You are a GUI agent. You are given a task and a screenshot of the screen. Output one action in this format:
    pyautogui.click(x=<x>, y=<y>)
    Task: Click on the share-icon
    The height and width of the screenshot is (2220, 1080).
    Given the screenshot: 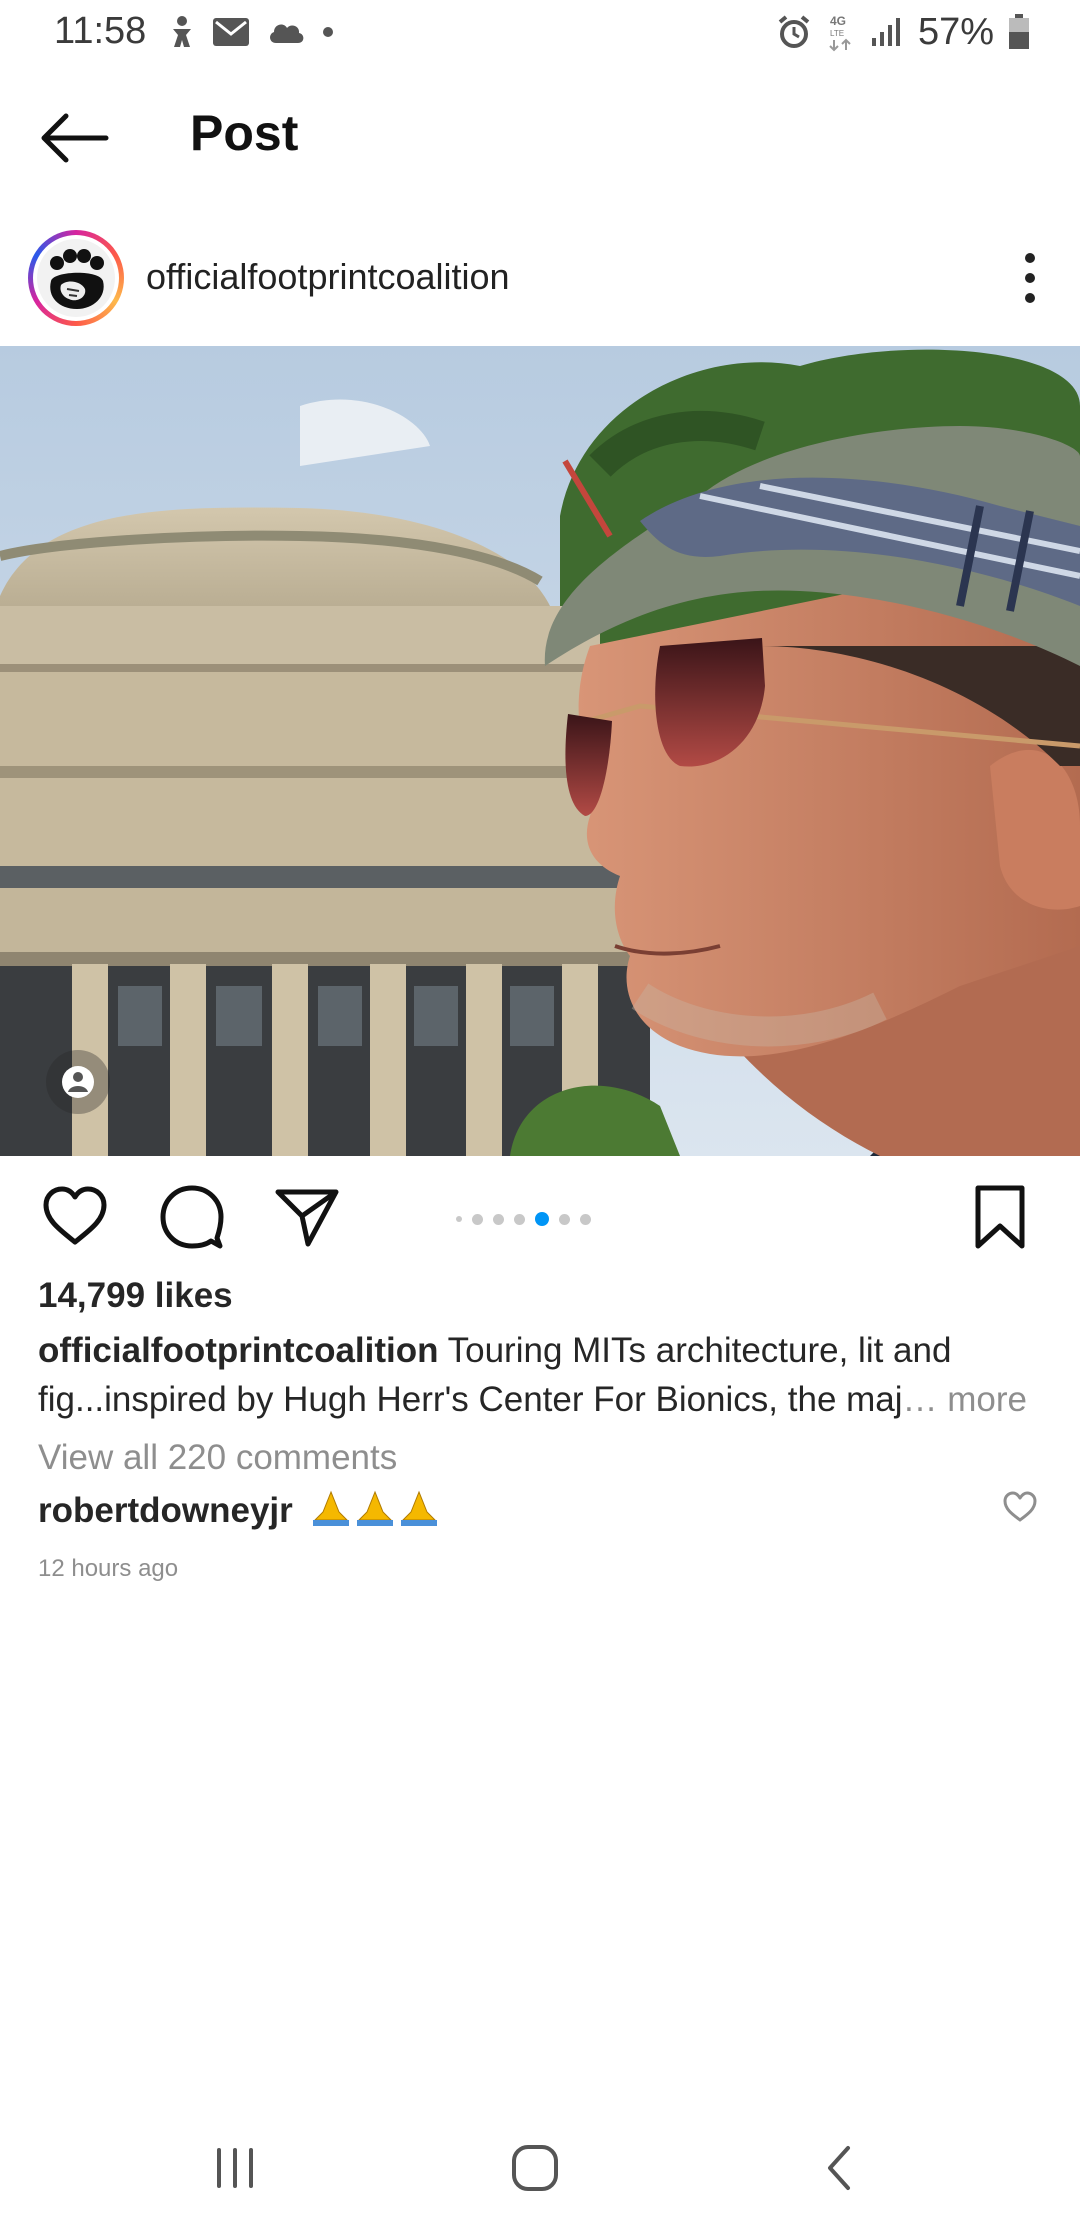 What is the action you would take?
    pyautogui.click(x=307, y=1217)
    